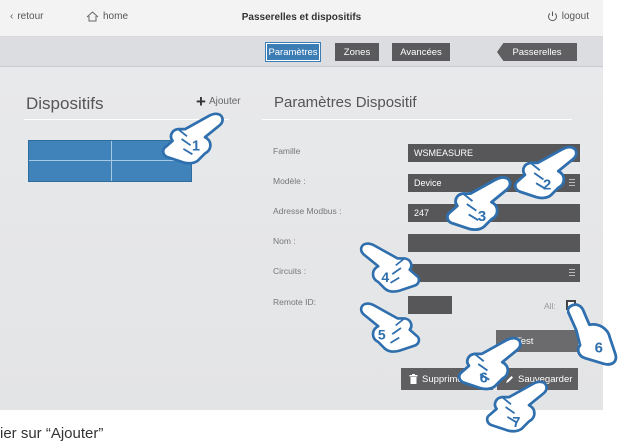 The image size is (624, 442). Describe the element at coordinates (293, 52) in the screenshot. I see `tab-parametres: Paramètres` at that location.